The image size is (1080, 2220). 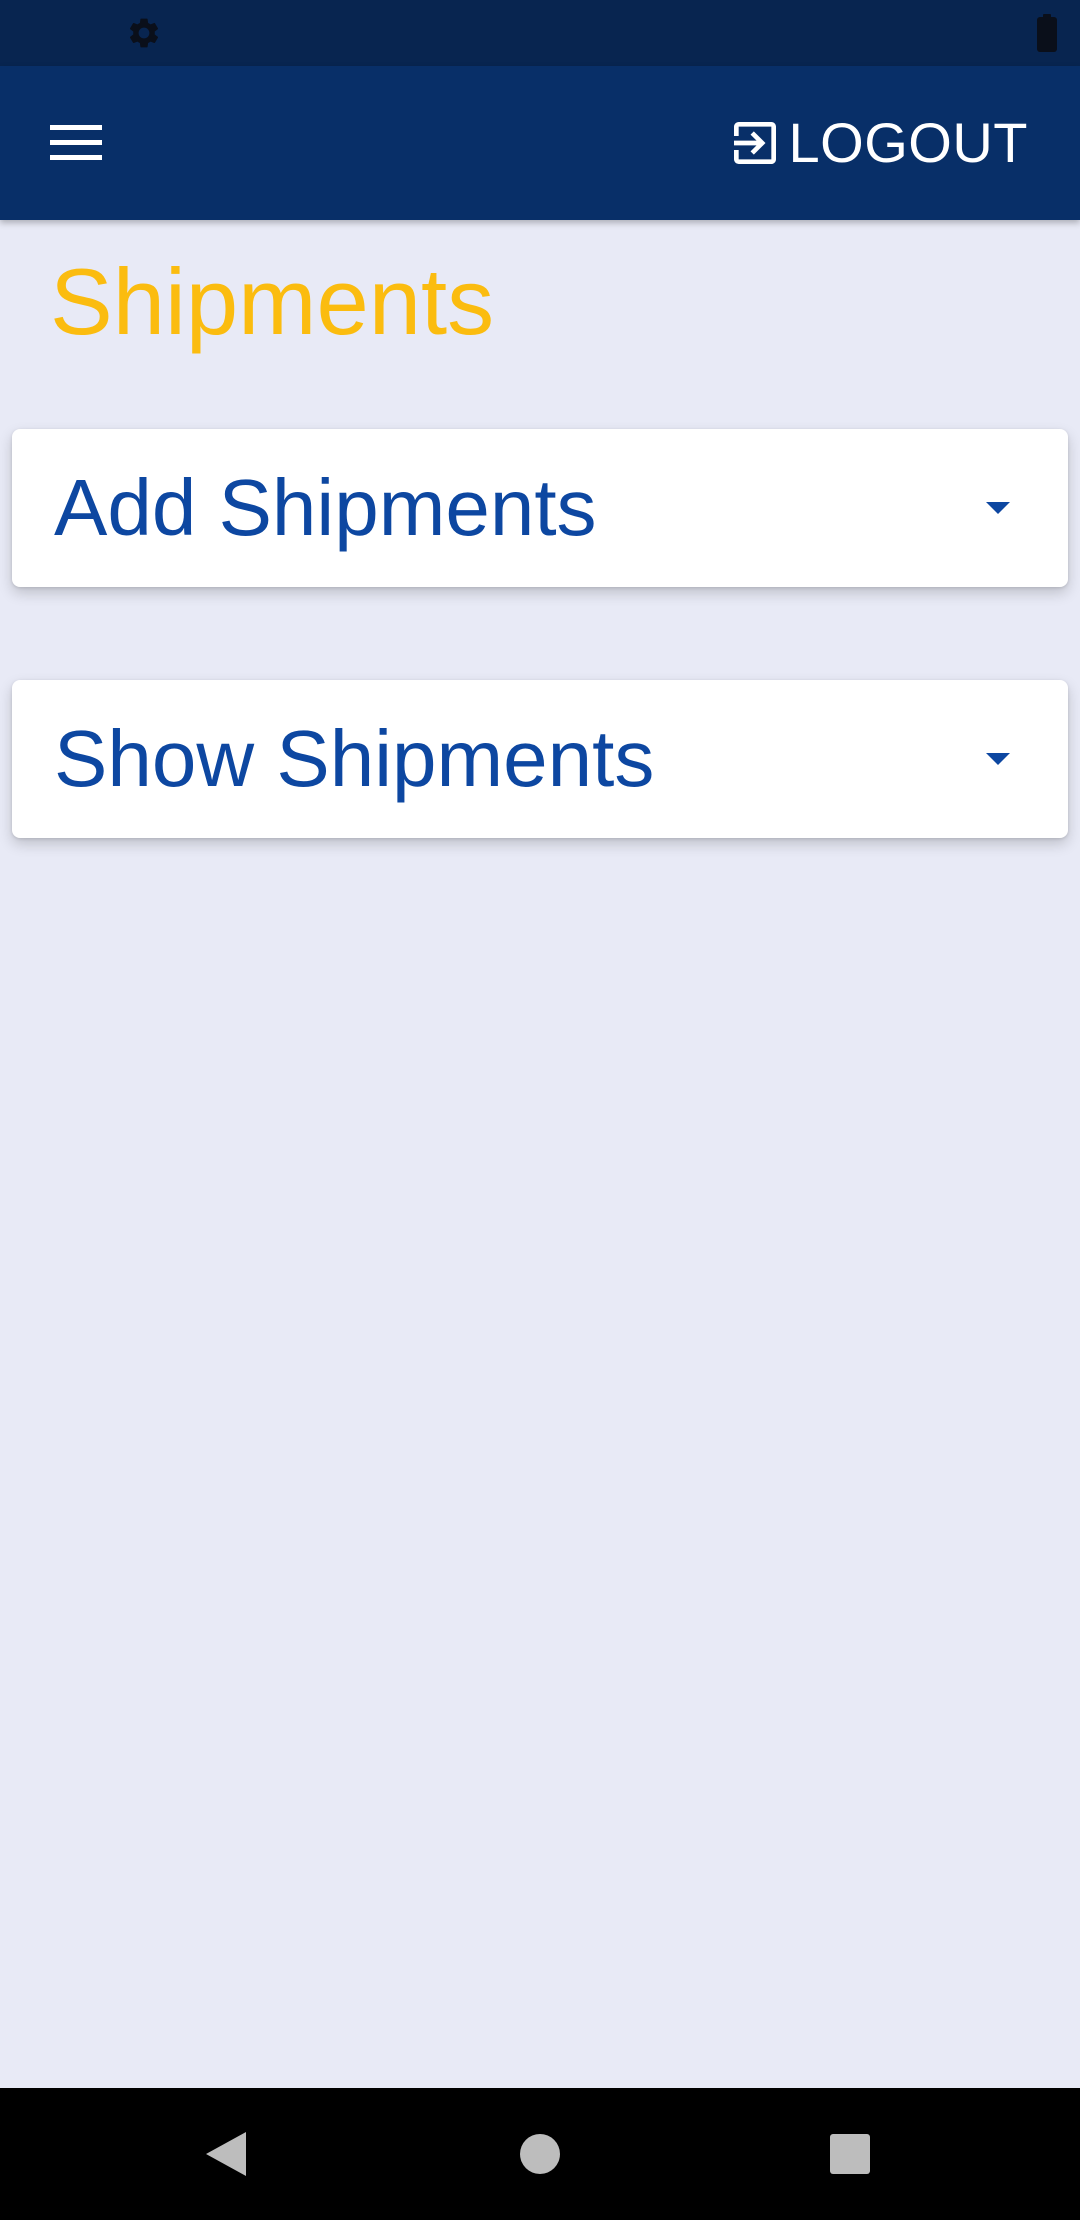 What do you see at coordinates (540, 33) in the screenshot?
I see `status-bar` at bounding box center [540, 33].